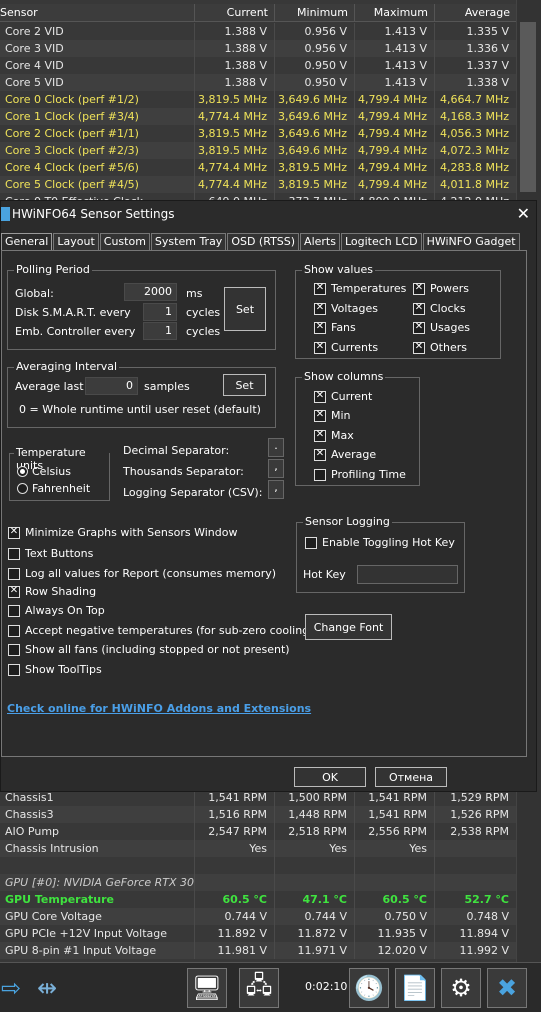 The height and width of the screenshot is (1012, 541). I want to click on settings-gear-icon: ⚙, so click(461, 988).